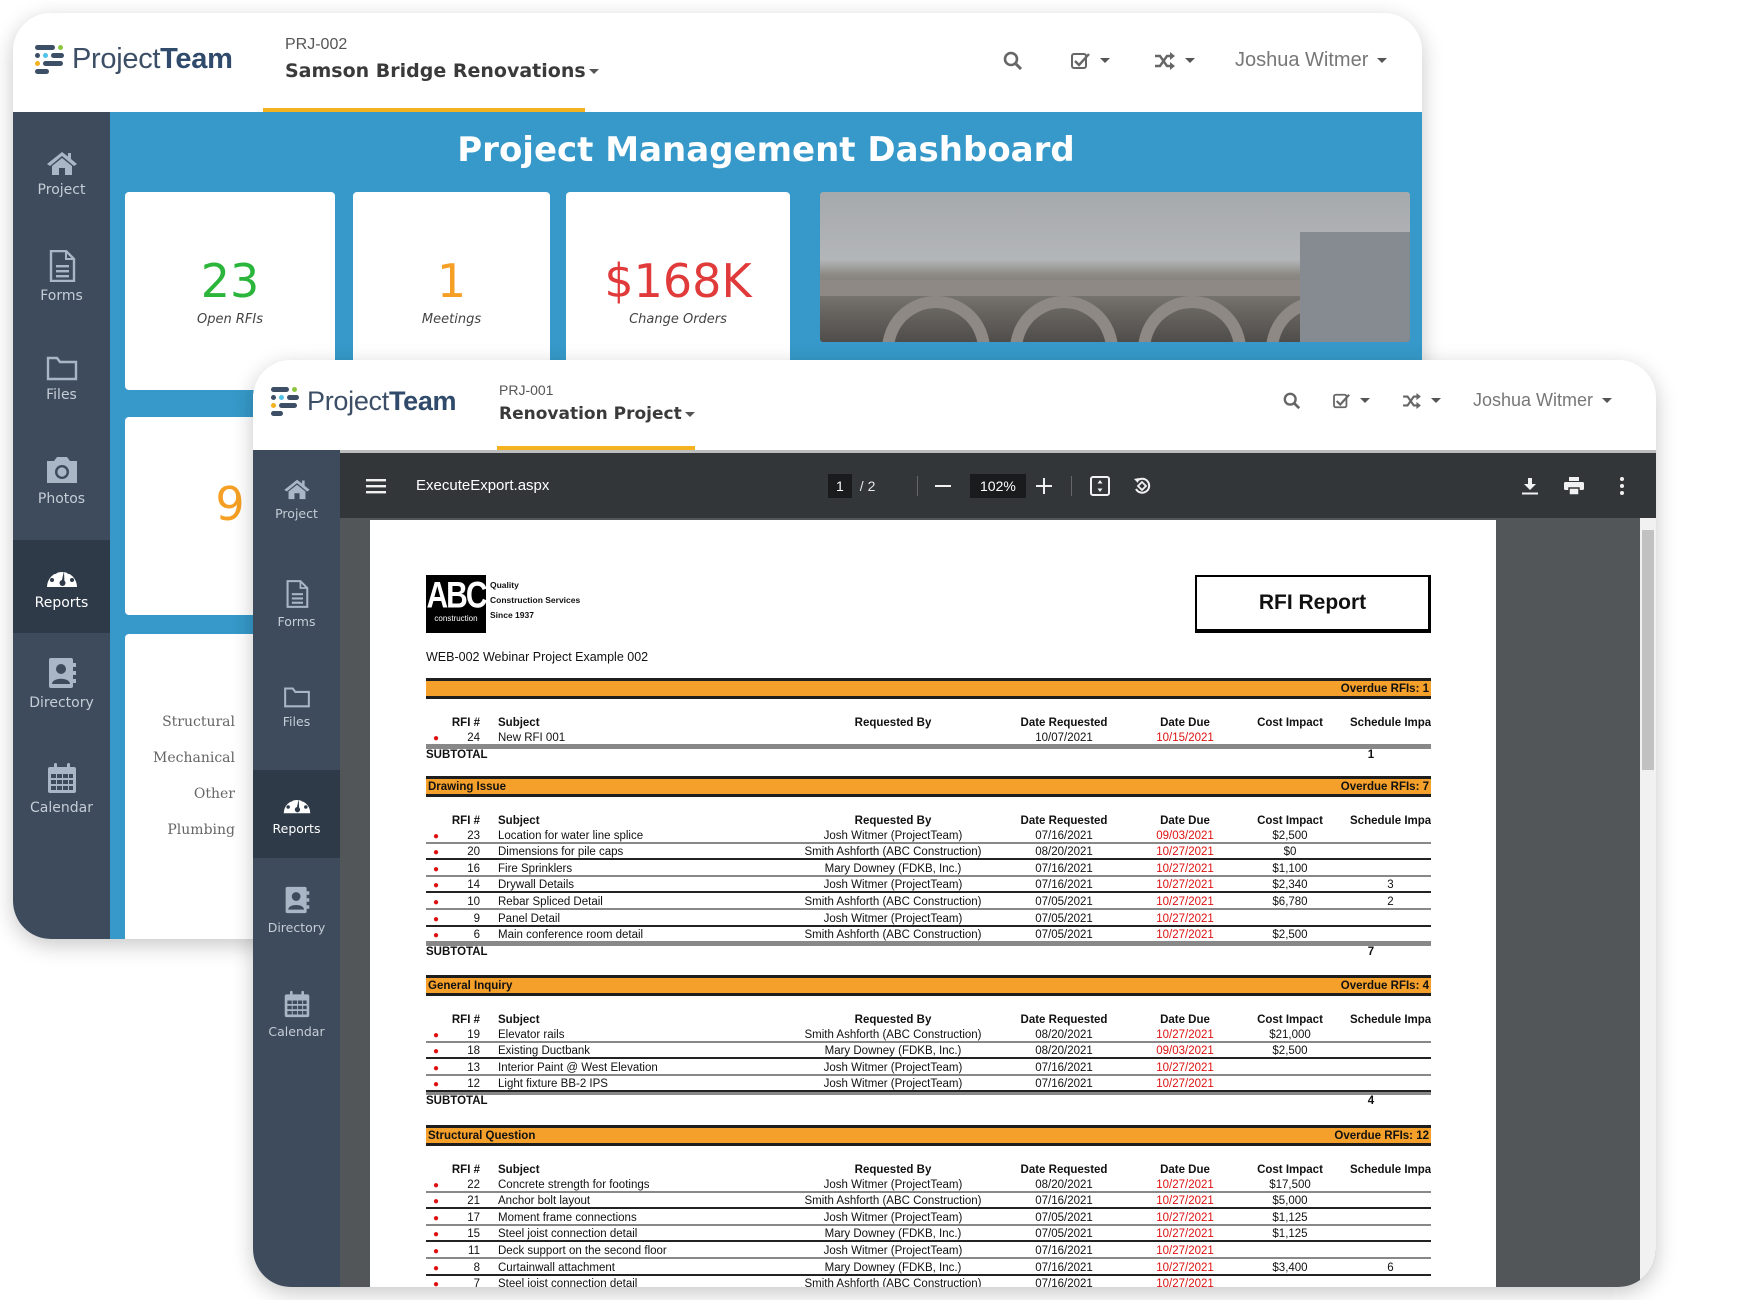  What do you see at coordinates (1064, 835) in the screenshot?
I see `cell-requested: 07/16/2021` at bounding box center [1064, 835].